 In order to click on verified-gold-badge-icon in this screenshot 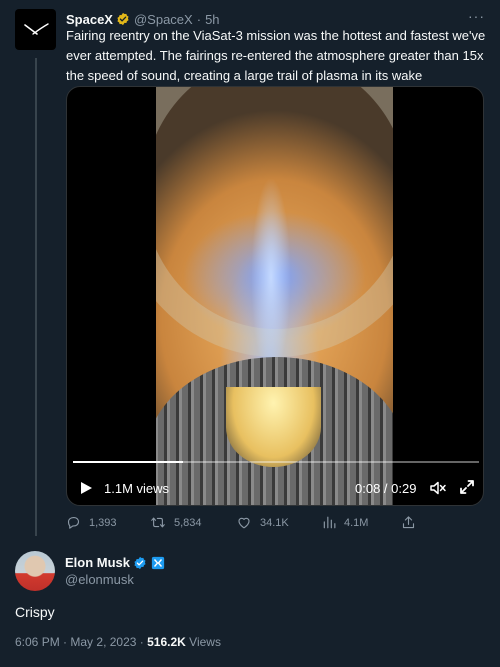, I will do `click(123, 19)`.